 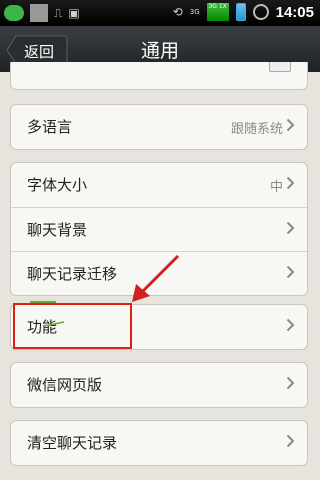 What do you see at coordinates (177, 12) in the screenshot?
I see `sync-icon: ⟲` at bounding box center [177, 12].